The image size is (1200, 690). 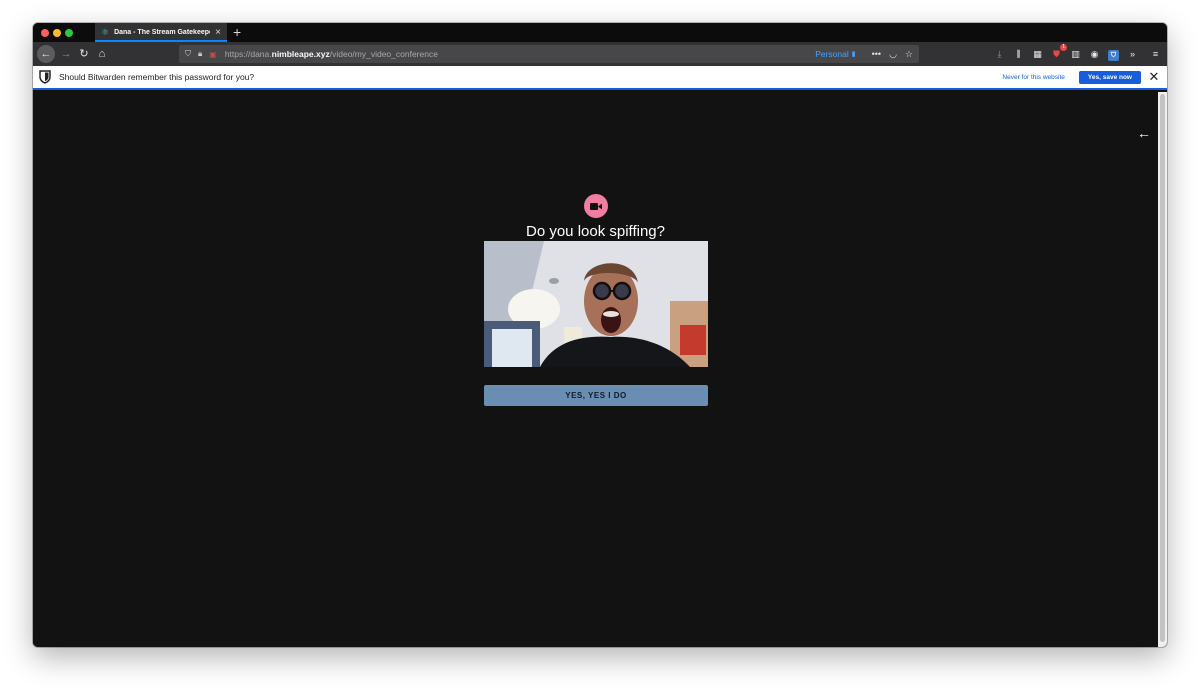 What do you see at coordinates (596, 395) in the screenshot?
I see `confirm-looks-button: YES, YES I DO` at bounding box center [596, 395].